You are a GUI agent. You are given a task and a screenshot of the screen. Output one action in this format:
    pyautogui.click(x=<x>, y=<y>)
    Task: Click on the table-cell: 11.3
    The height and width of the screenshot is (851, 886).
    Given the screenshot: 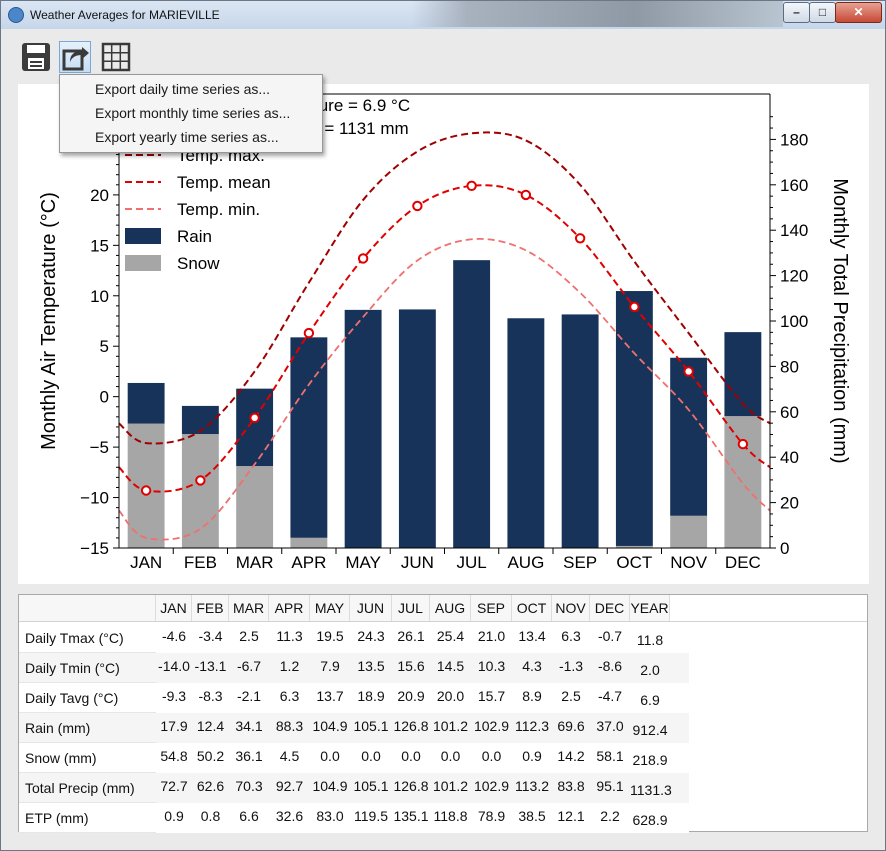 What is the action you would take?
    pyautogui.click(x=289, y=636)
    